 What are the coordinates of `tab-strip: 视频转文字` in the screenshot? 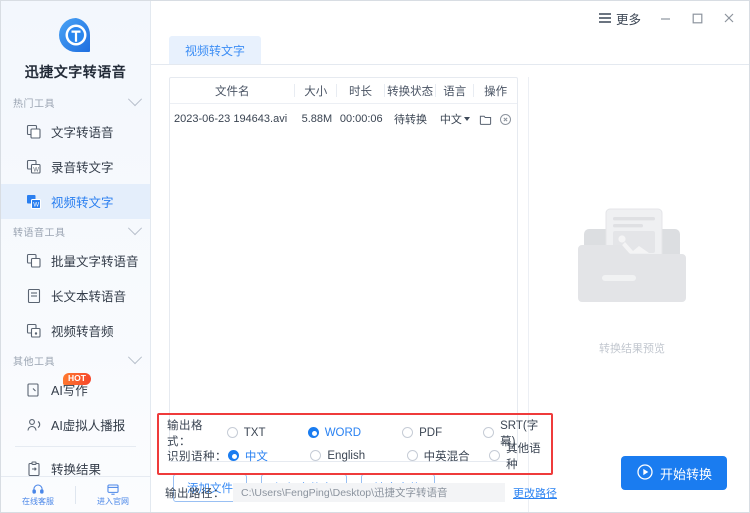 It's located at (450, 50).